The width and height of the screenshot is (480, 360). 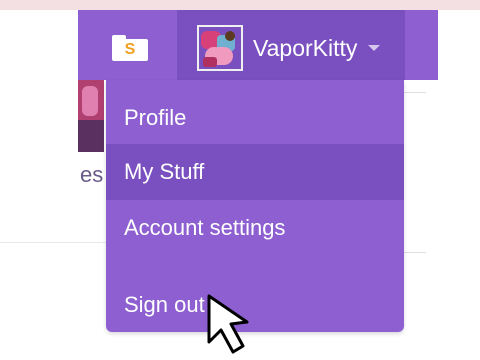 What do you see at coordinates (240, 5) in the screenshot?
I see `top-strip` at bounding box center [240, 5].